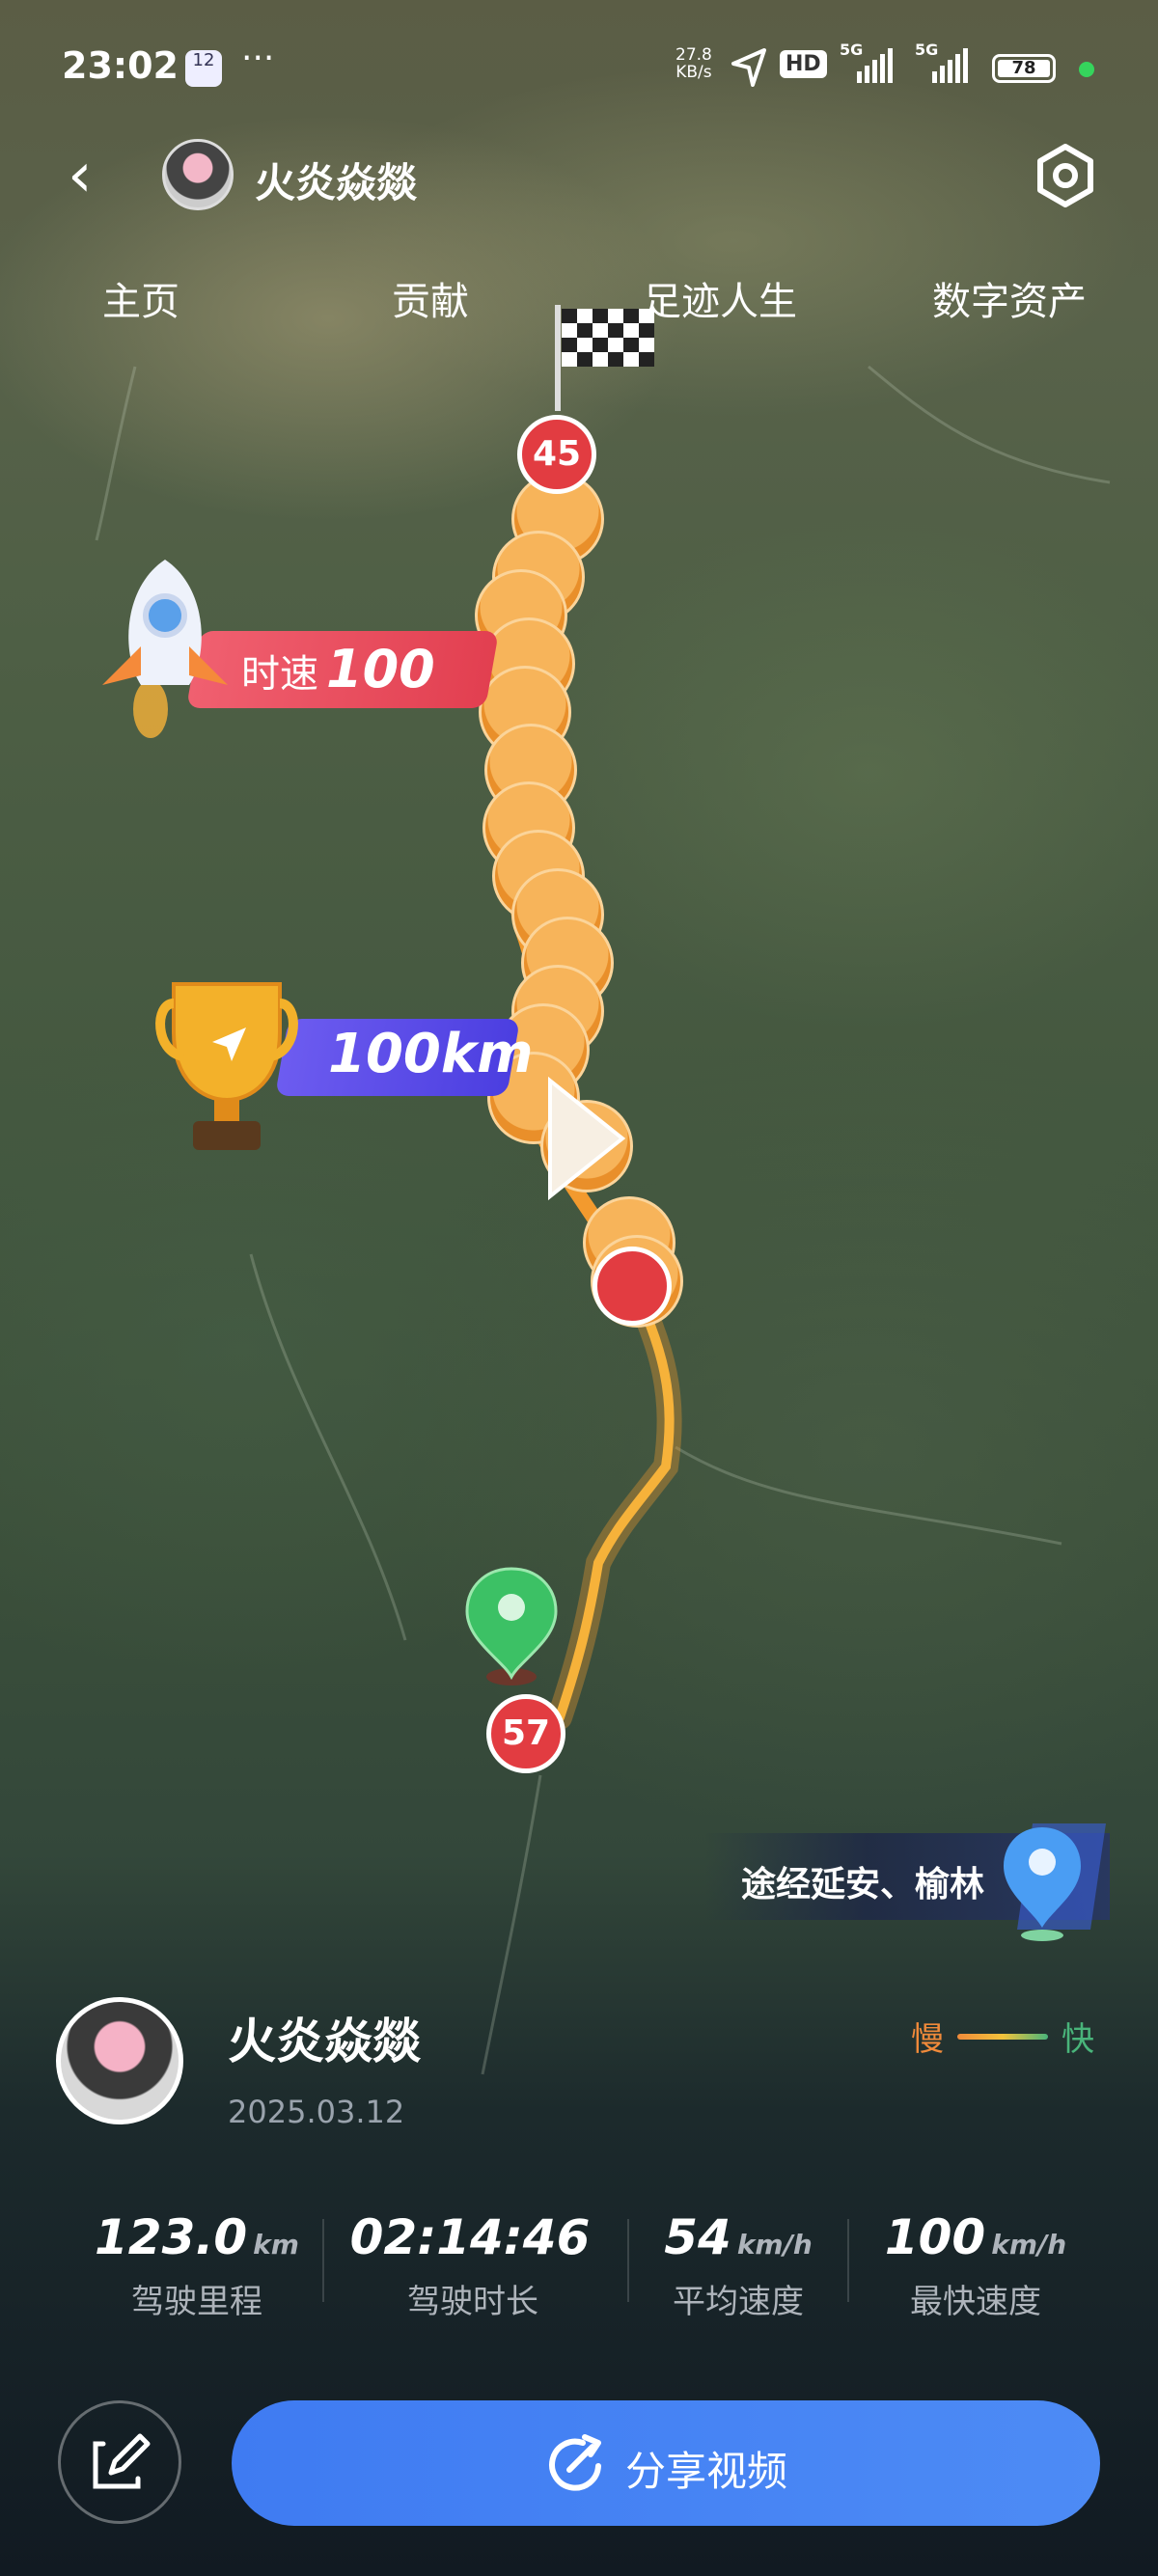  I want to click on privacy-indicator-dot, so click(1086, 69).